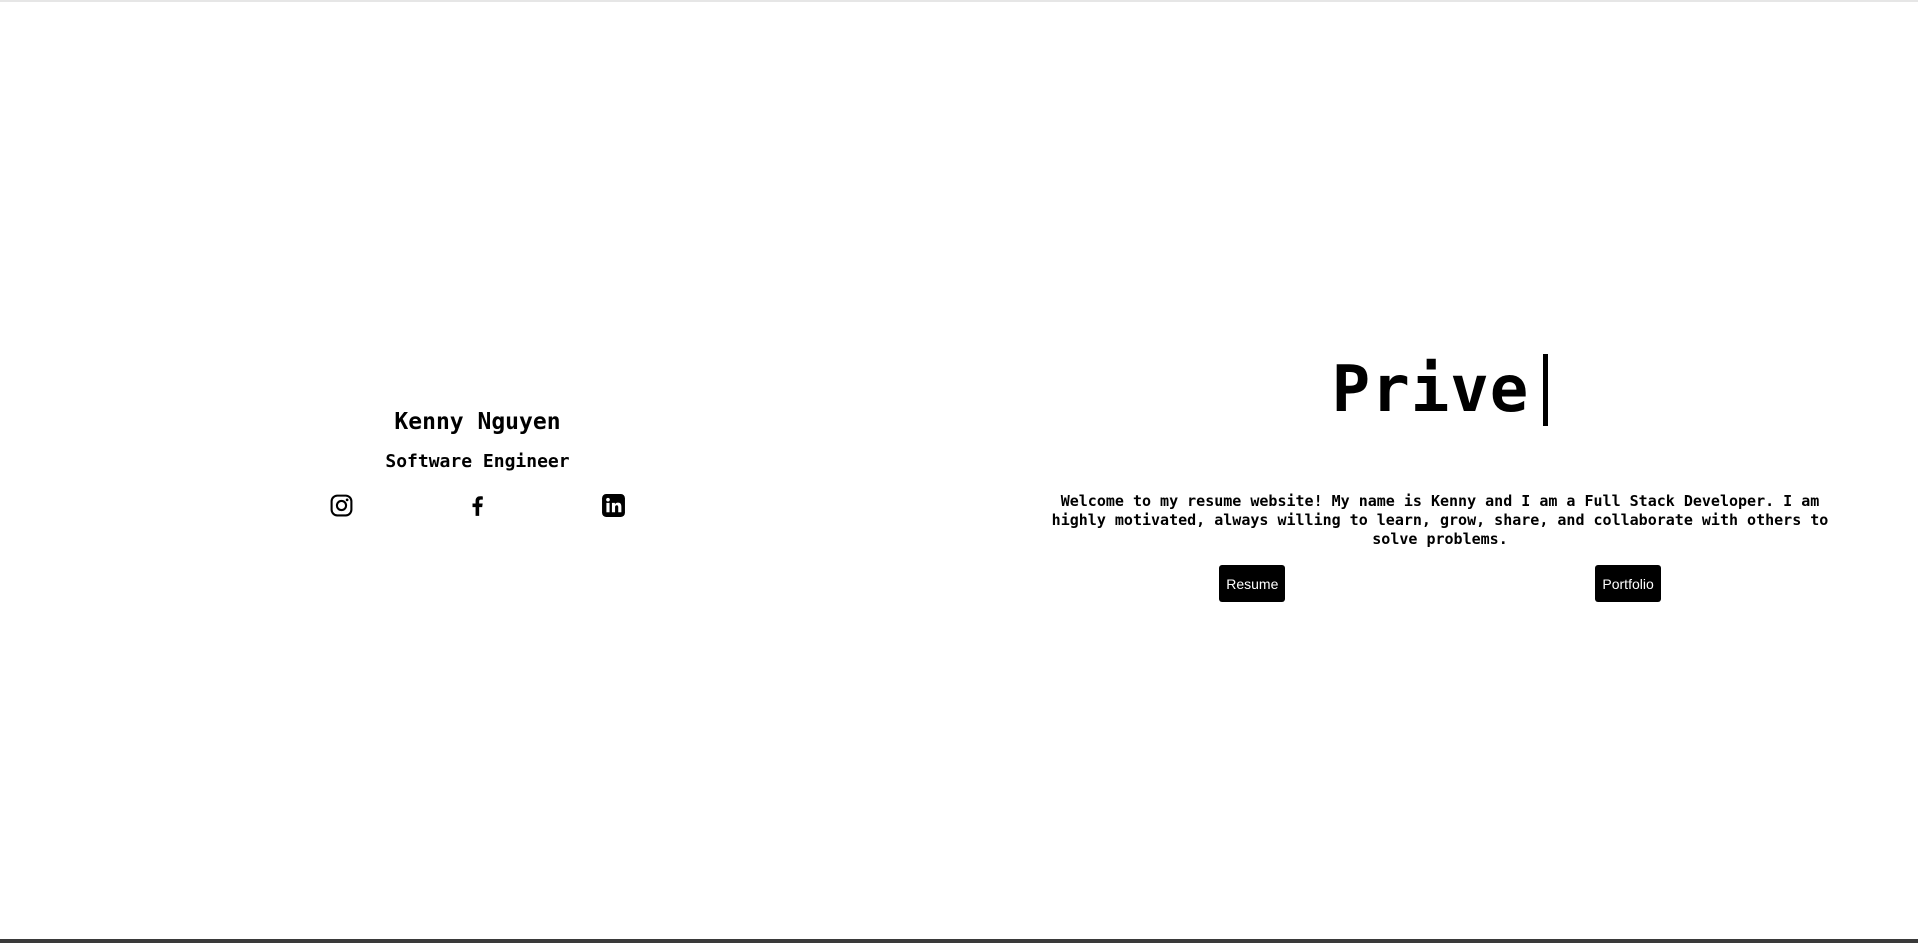  Describe the element at coordinates (959, 941) in the screenshot. I see `bottom-taskbar-edge` at that location.